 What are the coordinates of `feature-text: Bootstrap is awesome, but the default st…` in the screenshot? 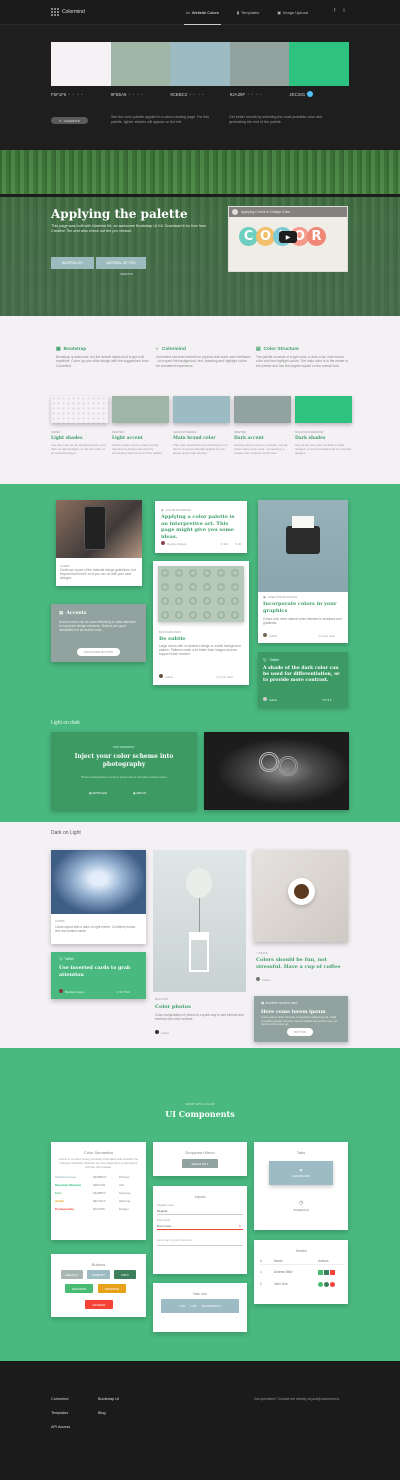 It's located at (102, 361).